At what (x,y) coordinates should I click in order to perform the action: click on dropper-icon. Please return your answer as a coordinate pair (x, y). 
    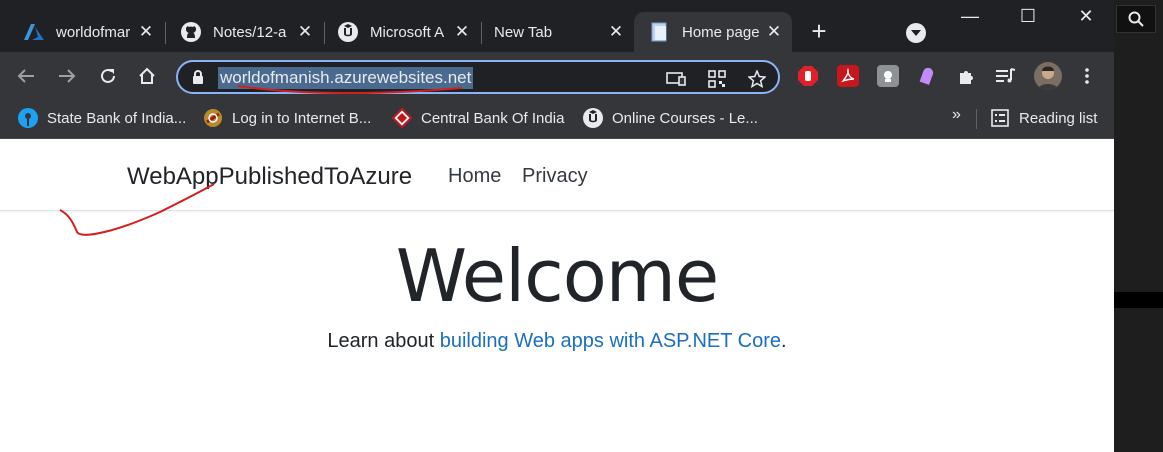
    Looking at the image, I should click on (928, 76).